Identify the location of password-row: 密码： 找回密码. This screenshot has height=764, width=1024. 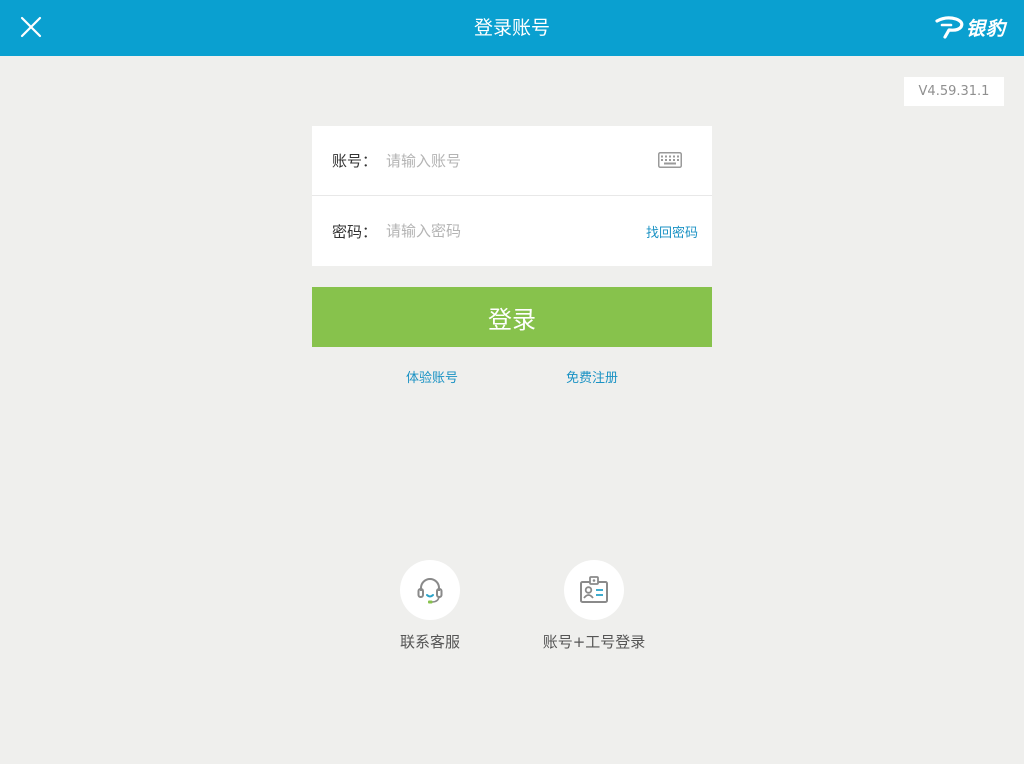
(512, 231).